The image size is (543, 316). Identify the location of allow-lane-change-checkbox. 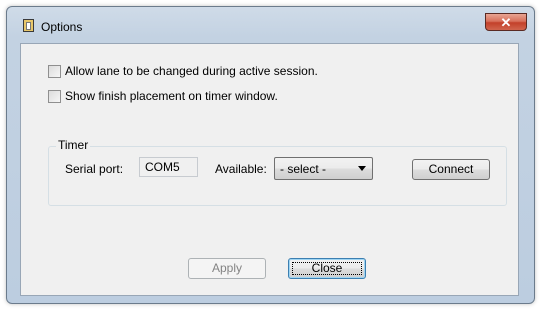
(54, 71).